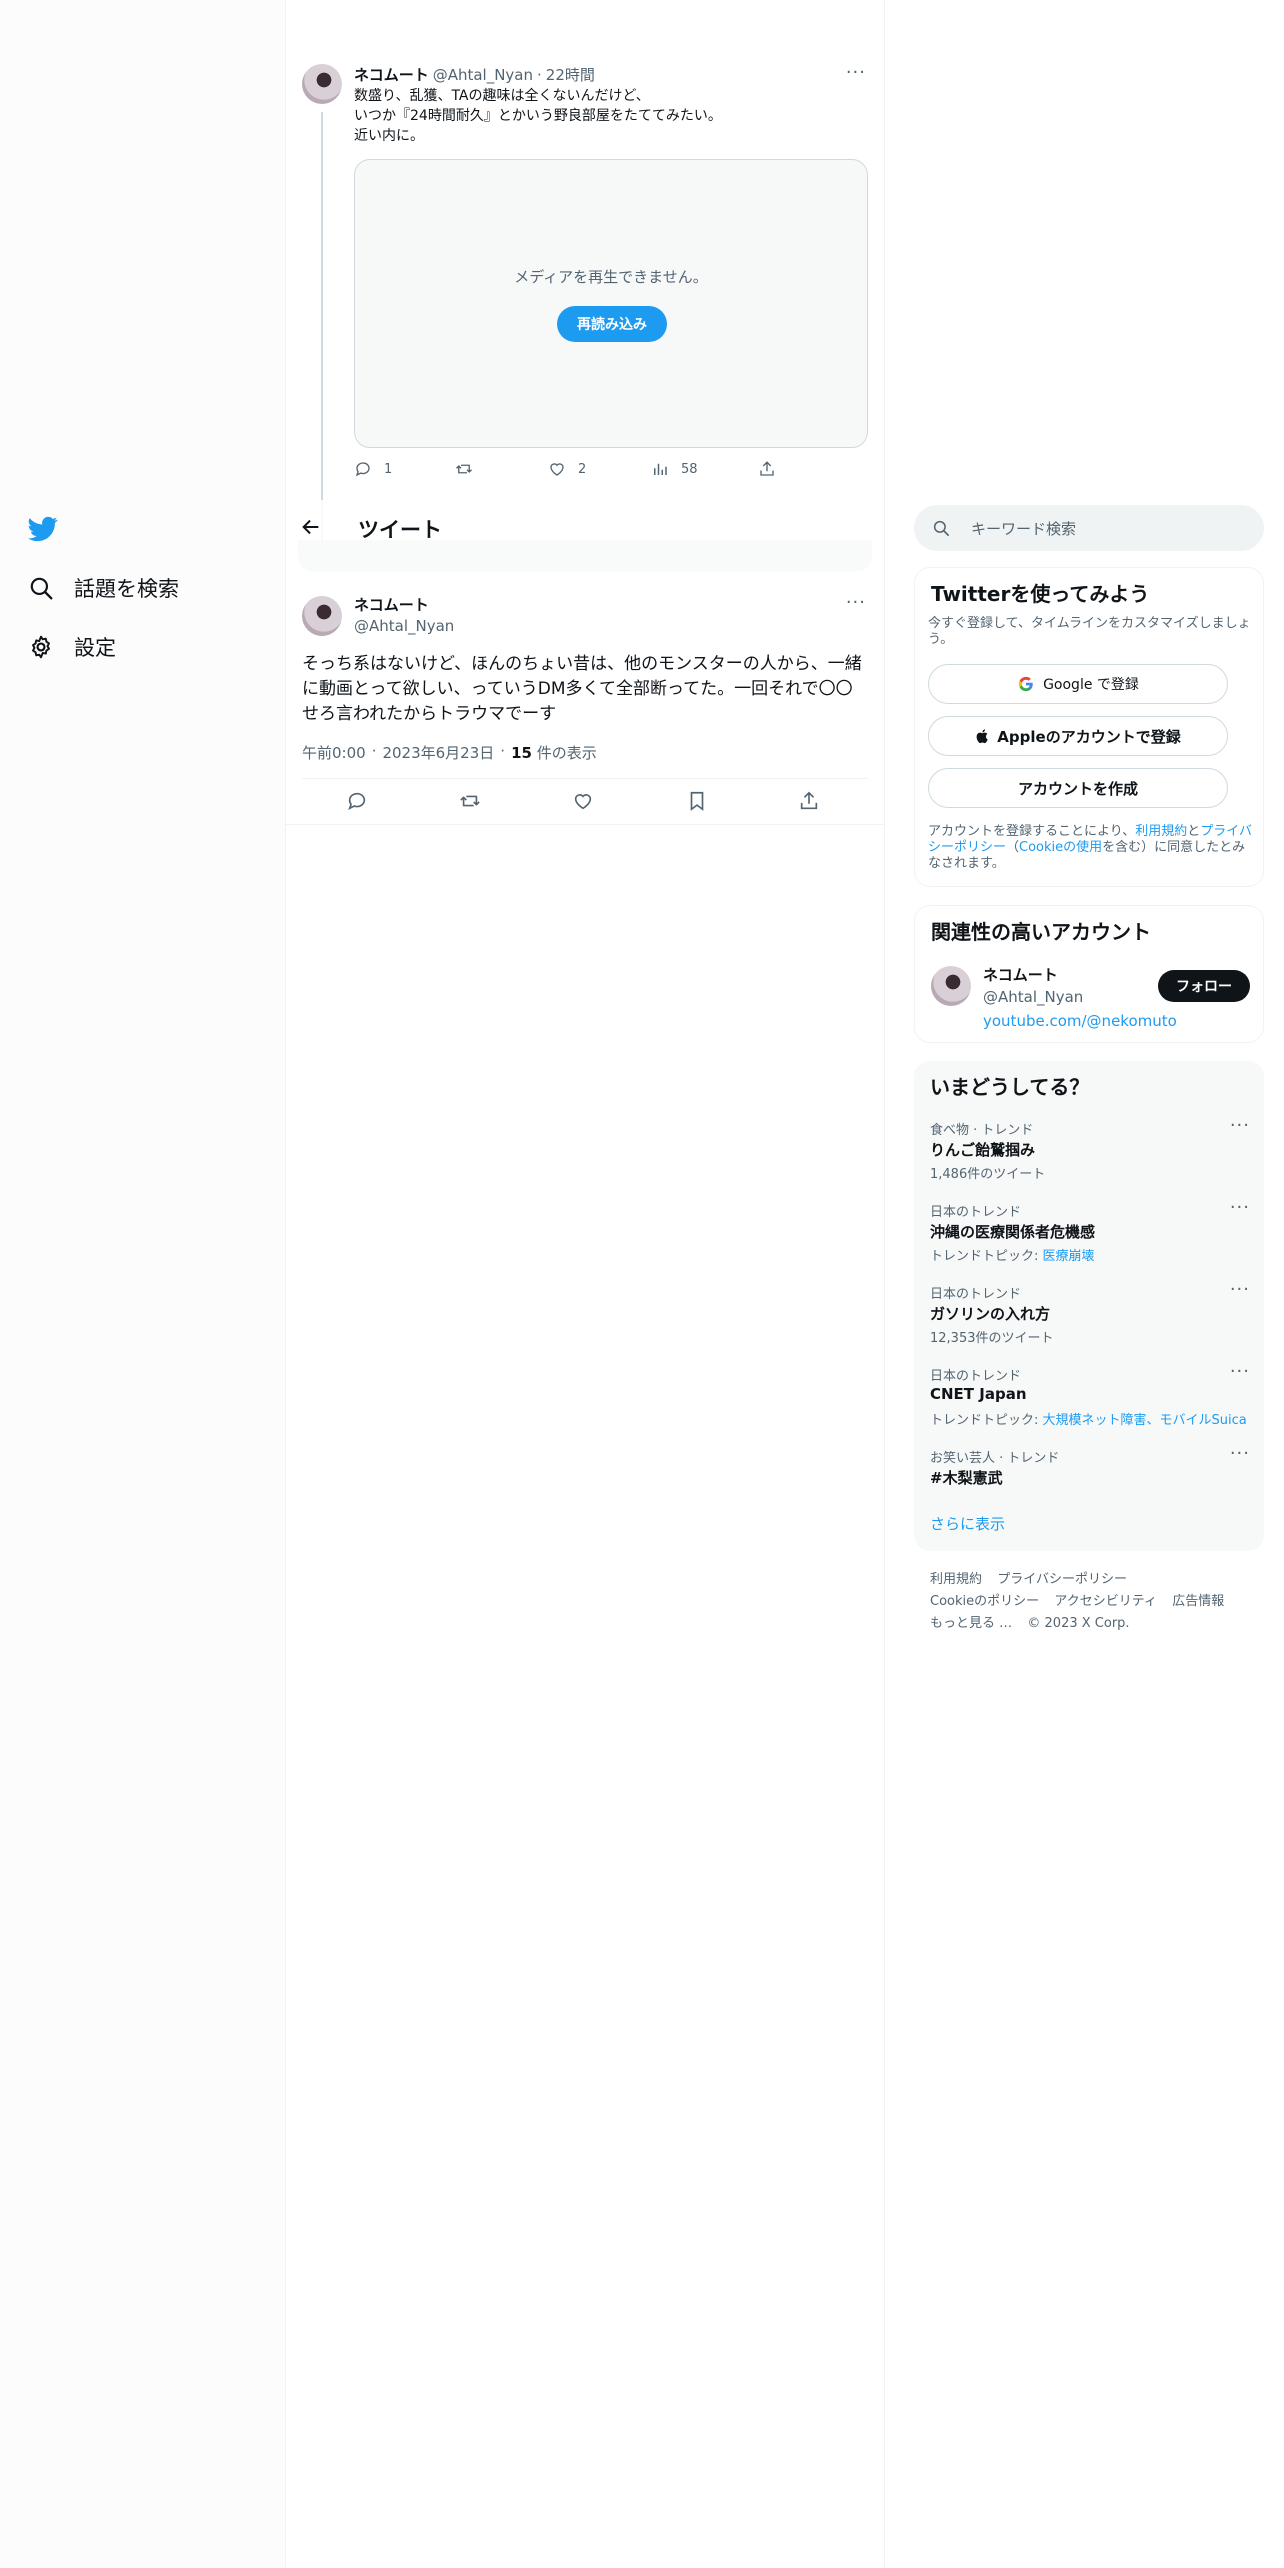 The image size is (1284, 2568). I want to click on nav-settings: 設定, so click(72, 647).